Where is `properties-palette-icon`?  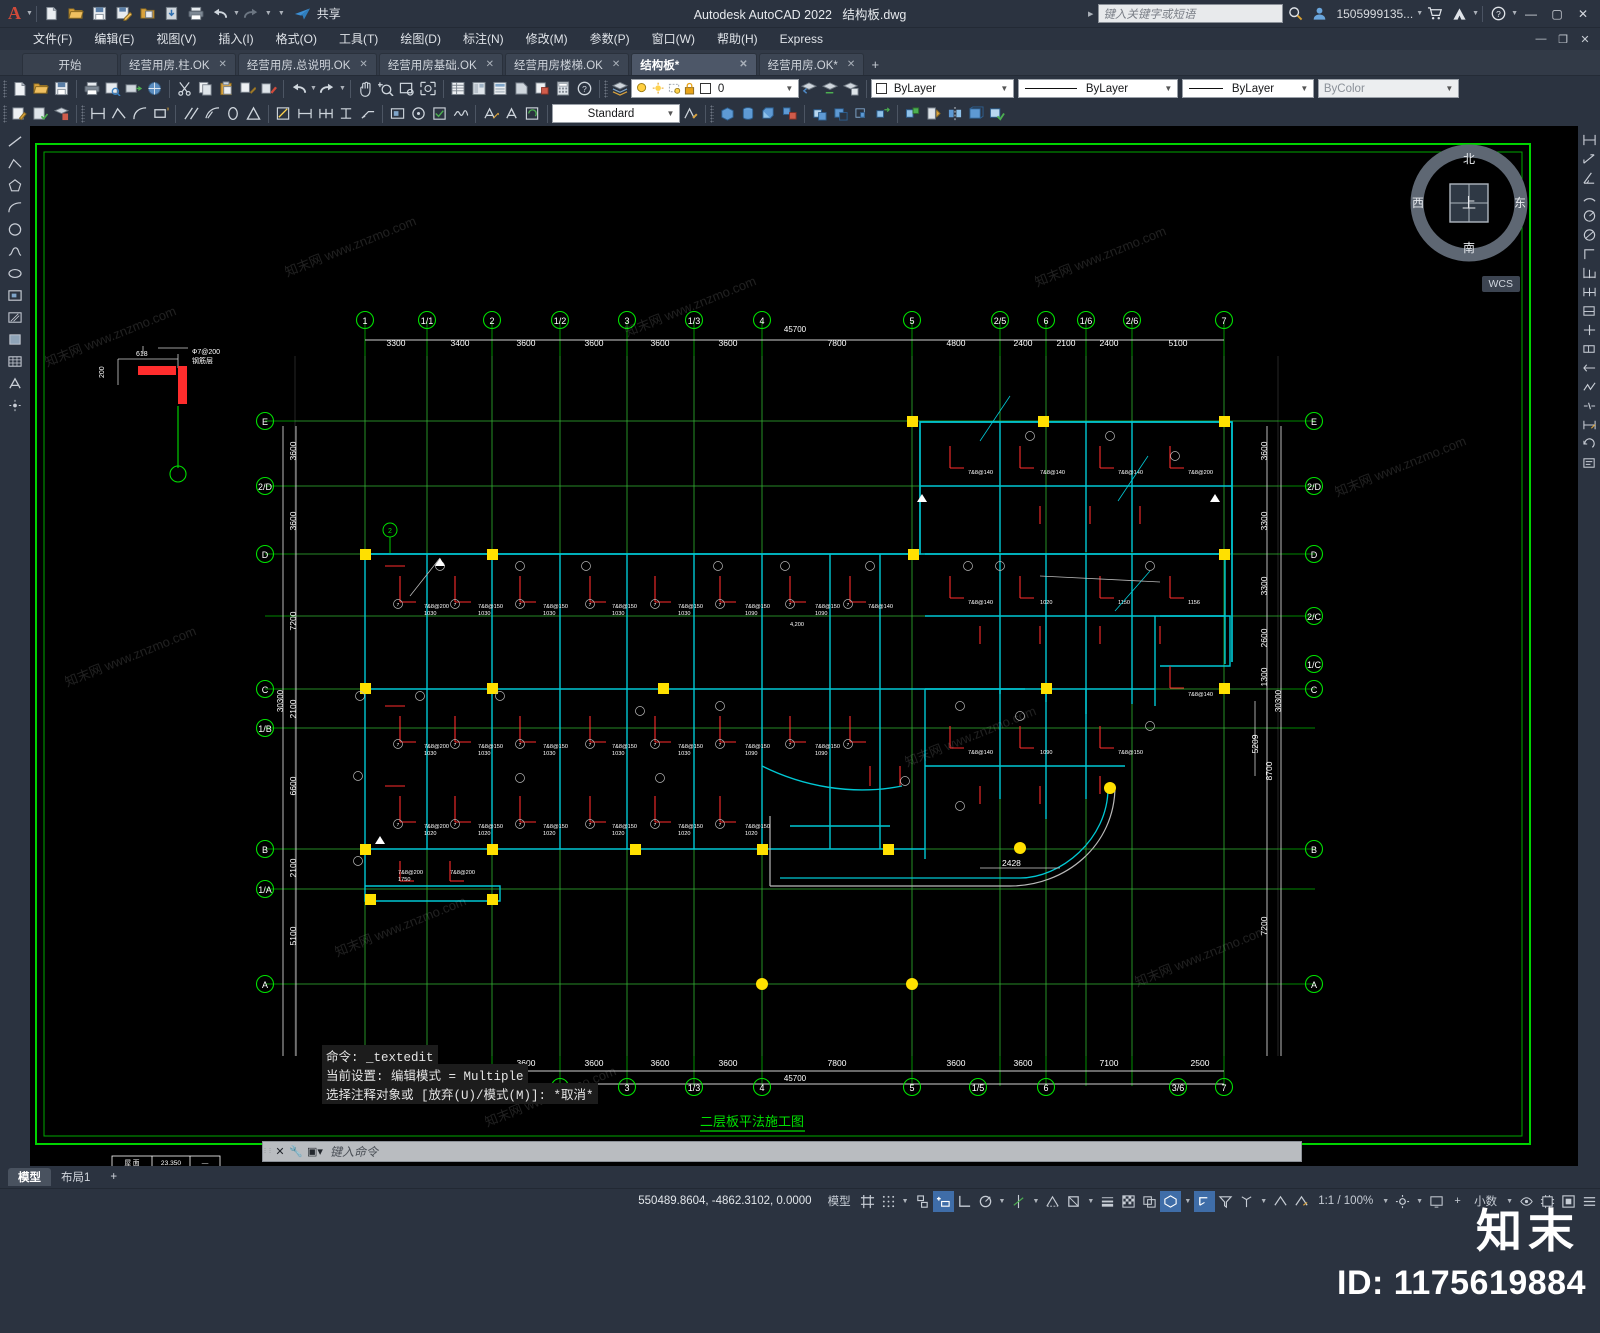 properties-palette-icon is located at coordinates (458, 88).